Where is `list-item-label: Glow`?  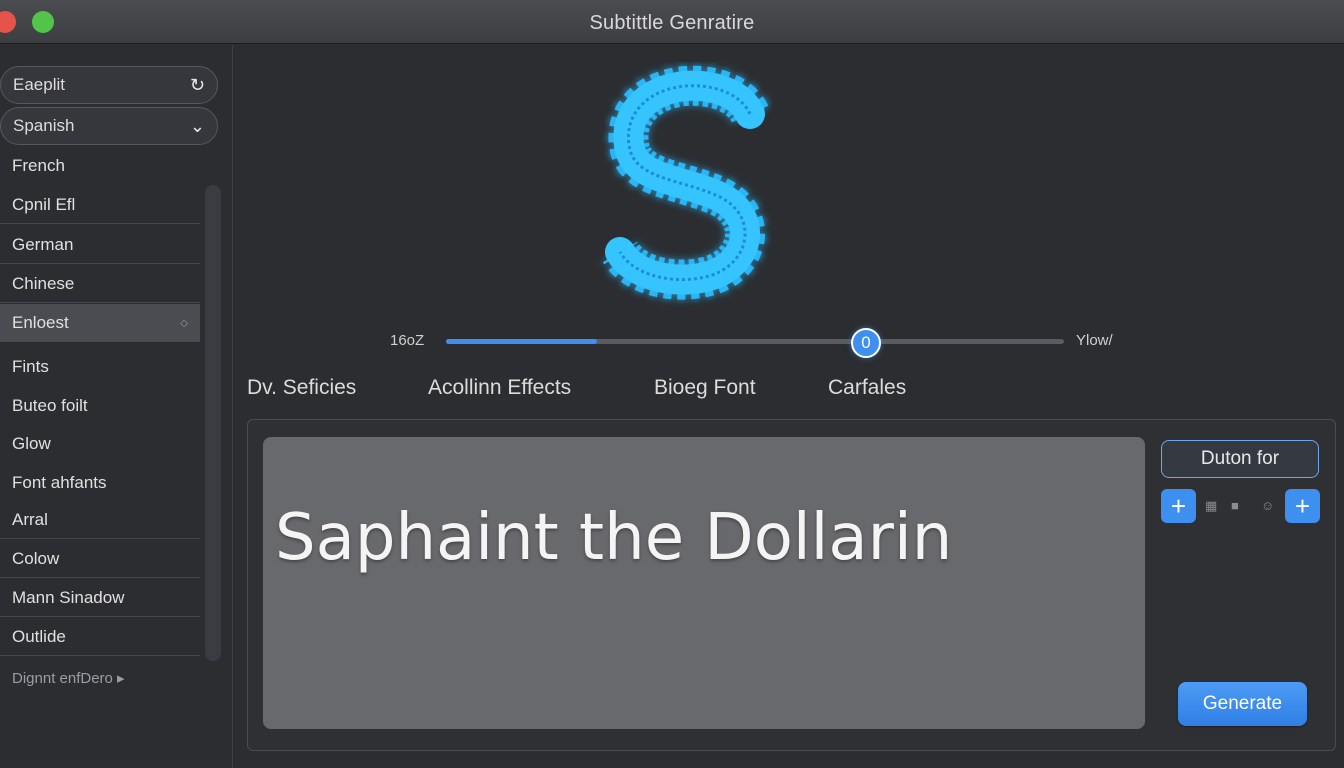
list-item-label: Glow is located at coordinates (31, 443).